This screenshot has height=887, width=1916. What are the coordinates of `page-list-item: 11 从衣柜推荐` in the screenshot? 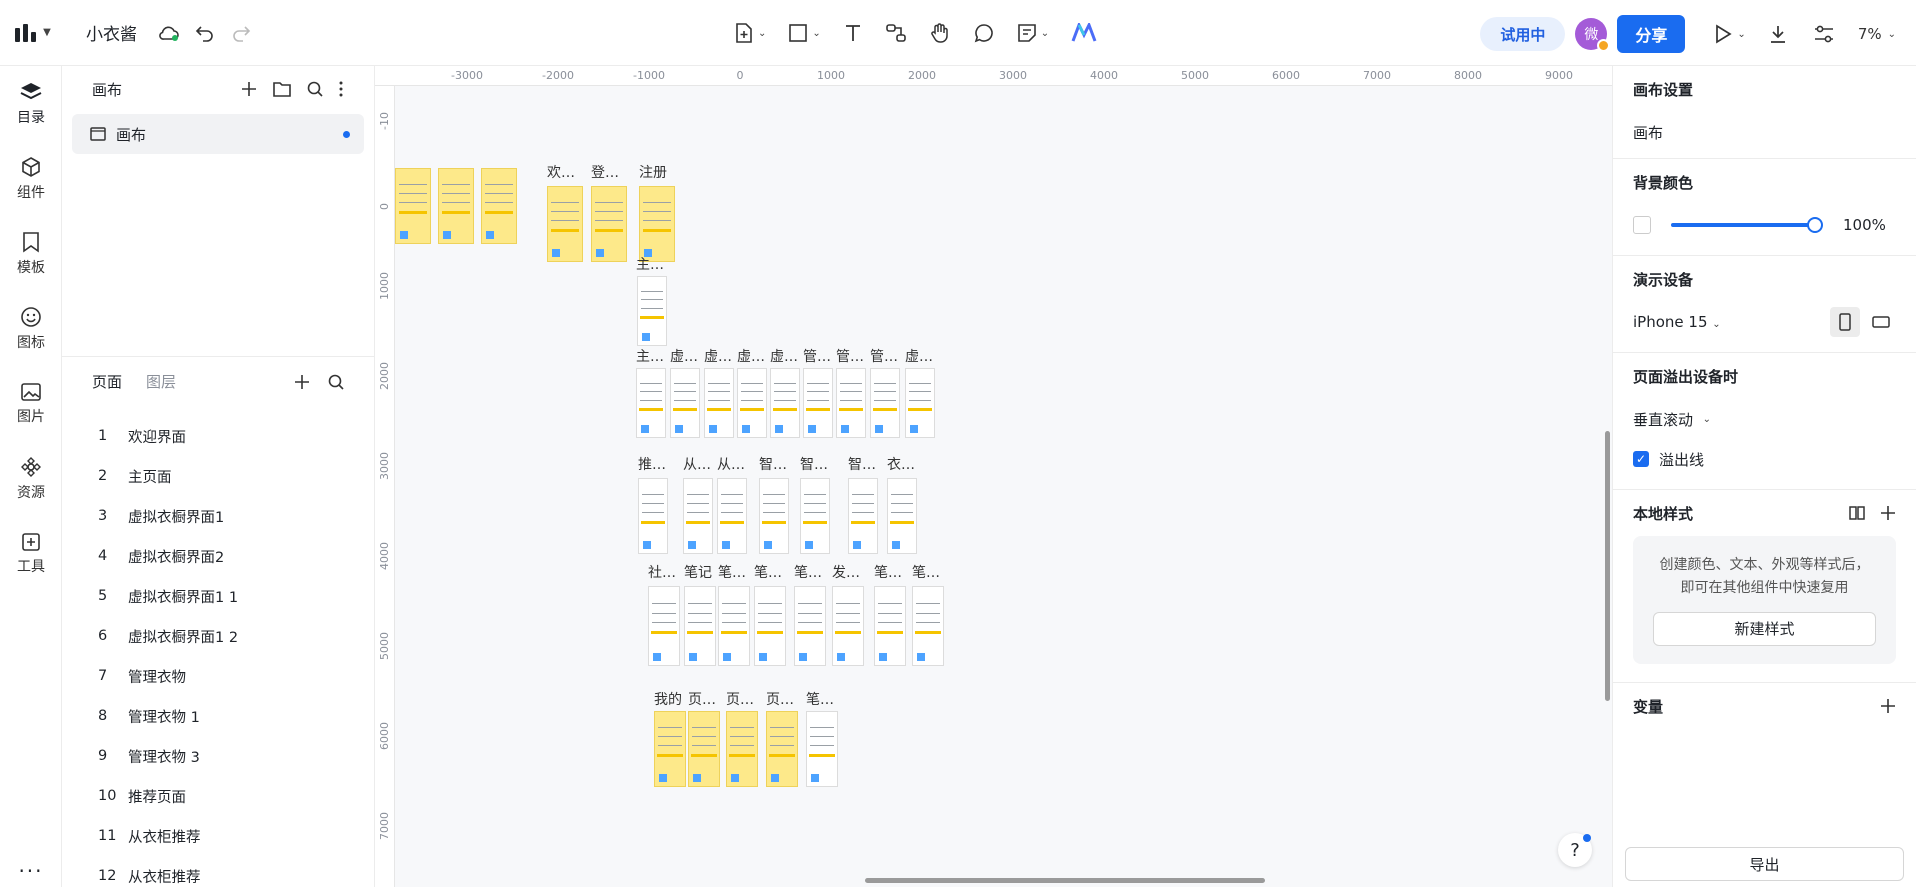 It's located at (218, 836).